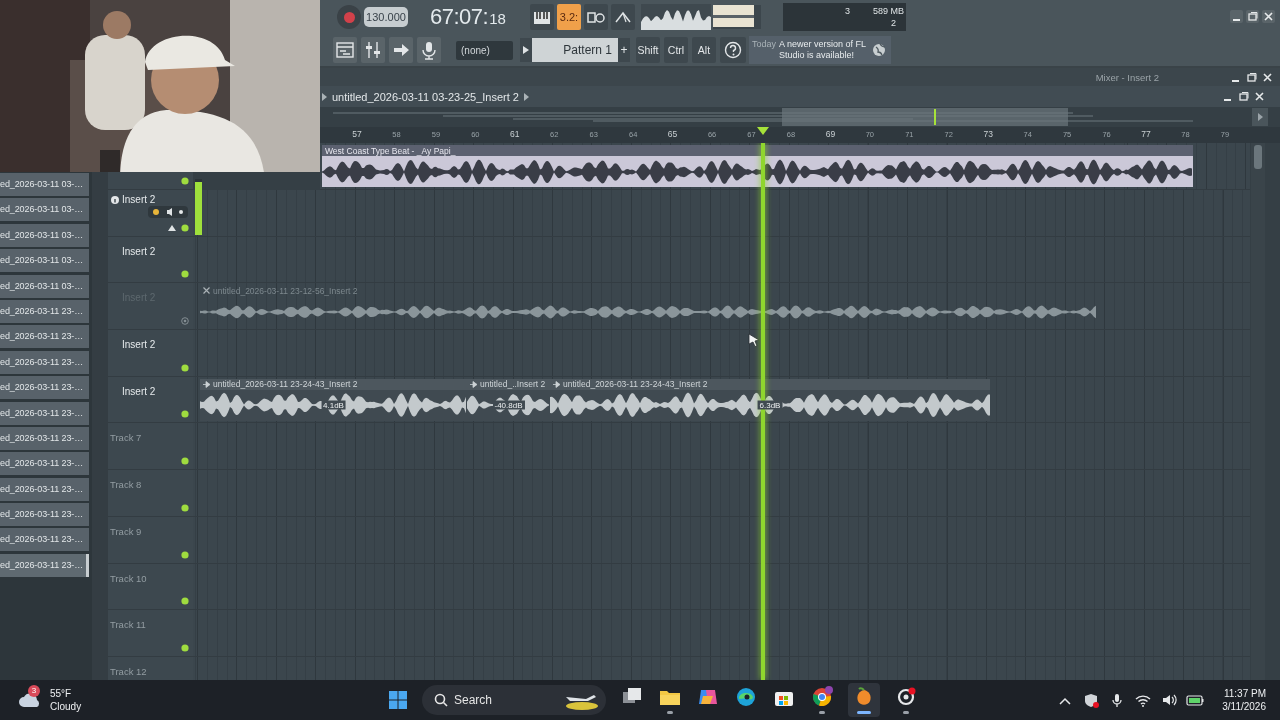  What do you see at coordinates (373, 50) in the screenshot?
I see `mixer-button` at bounding box center [373, 50].